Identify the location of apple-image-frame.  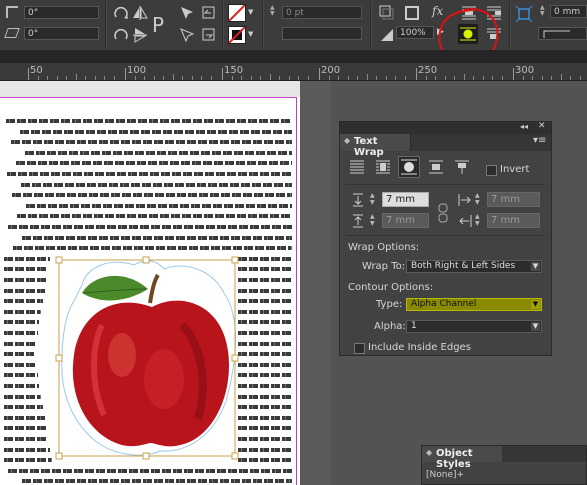
(152, 357).